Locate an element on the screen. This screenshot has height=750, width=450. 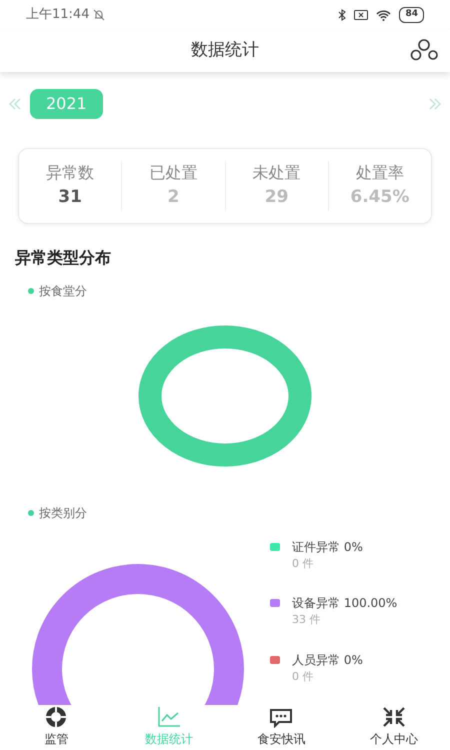
stat-label: 未处置 is located at coordinates (277, 173).